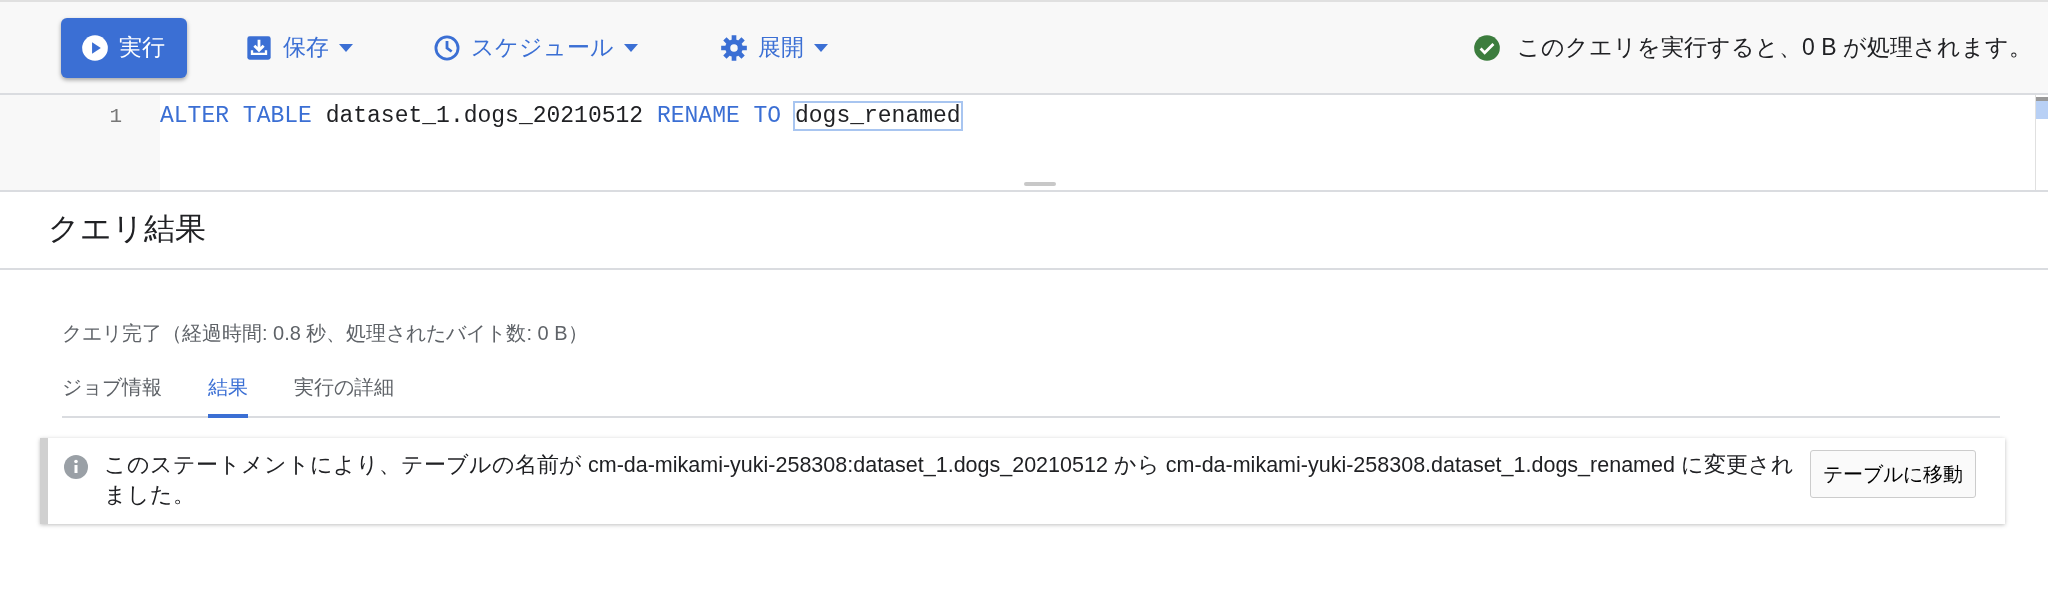  What do you see at coordinates (228, 390) in the screenshot?
I see `tab: 結果` at bounding box center [228, 390].